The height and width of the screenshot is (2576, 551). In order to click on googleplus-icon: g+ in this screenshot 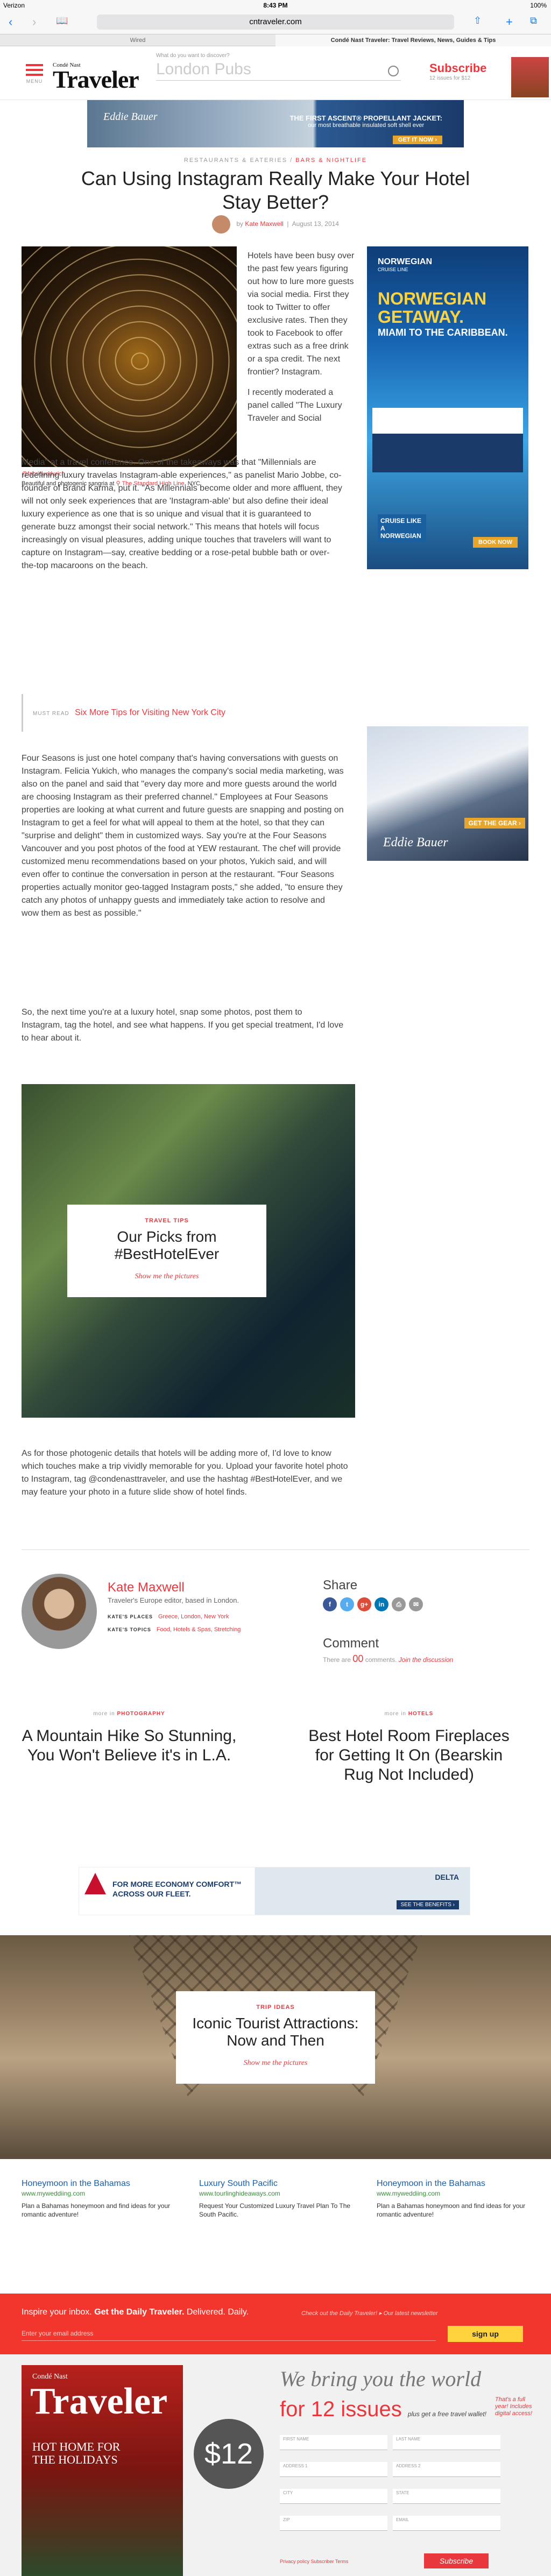, I will do `click(364, 1604)`.